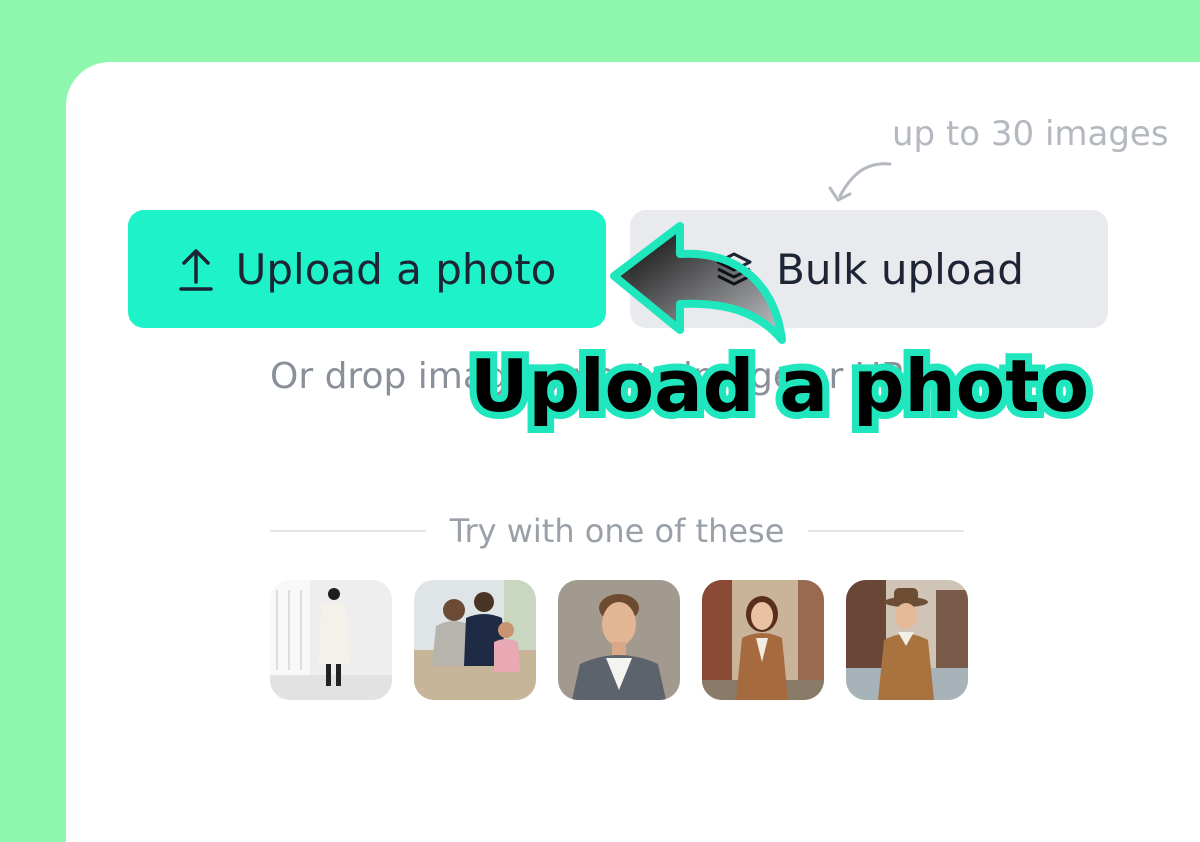  Describe the element at coordinates (900, 269) in the screenshot. I see `bulk-upload-label: Bulk upload` at that location.